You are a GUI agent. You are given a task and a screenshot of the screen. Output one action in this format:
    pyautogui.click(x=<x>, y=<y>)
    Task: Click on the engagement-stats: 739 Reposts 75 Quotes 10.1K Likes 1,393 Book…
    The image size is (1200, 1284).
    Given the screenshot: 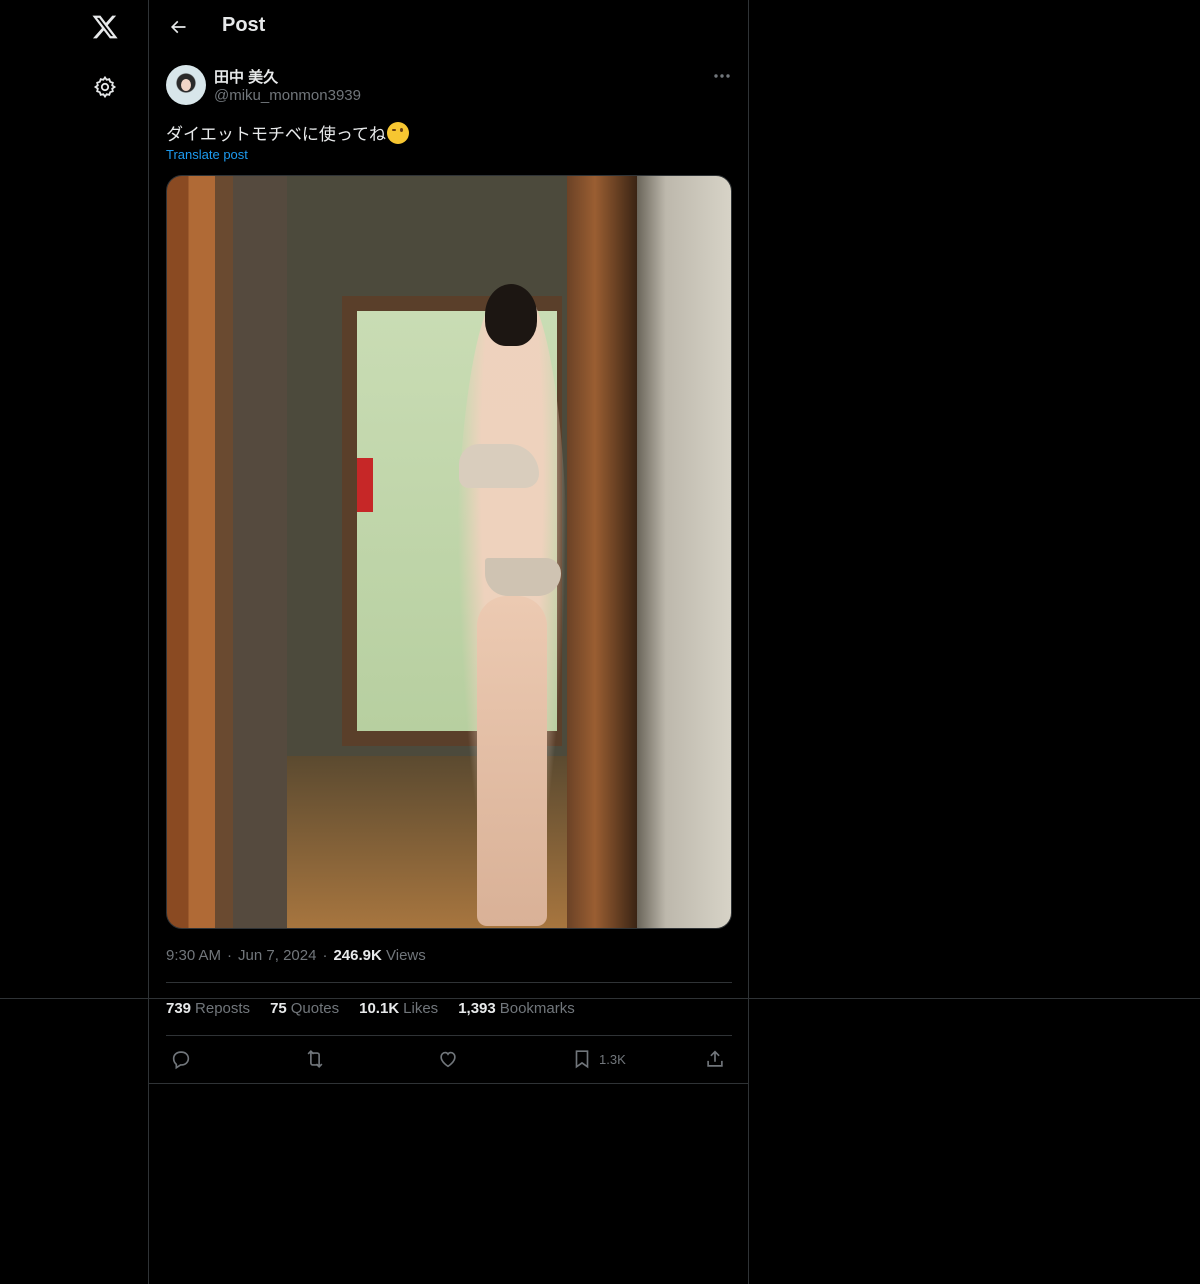 What is the action you would take?
    pyautogui.click(x=370, y=1008)
    